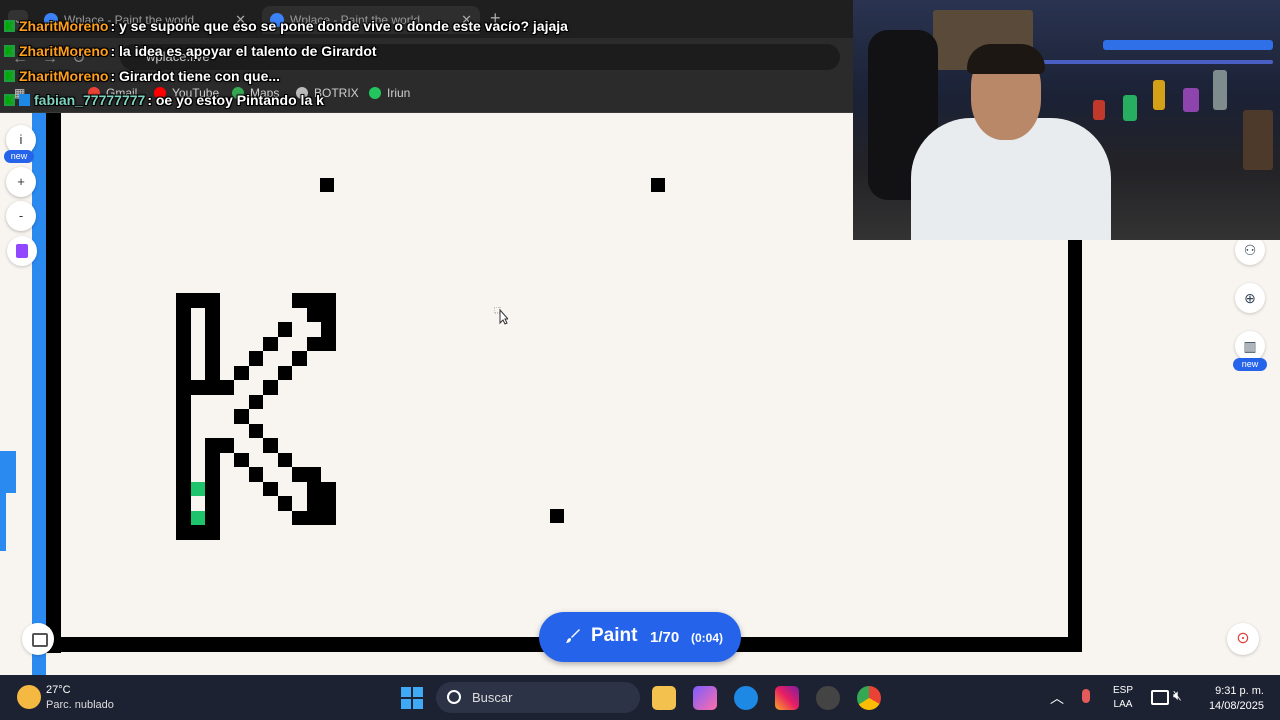 The image size is (1280, 720). What do you see at coordinates (707, 638) in the screenshot?
I see `paint-timer: (0:04)` at bounding box center [707, 638].